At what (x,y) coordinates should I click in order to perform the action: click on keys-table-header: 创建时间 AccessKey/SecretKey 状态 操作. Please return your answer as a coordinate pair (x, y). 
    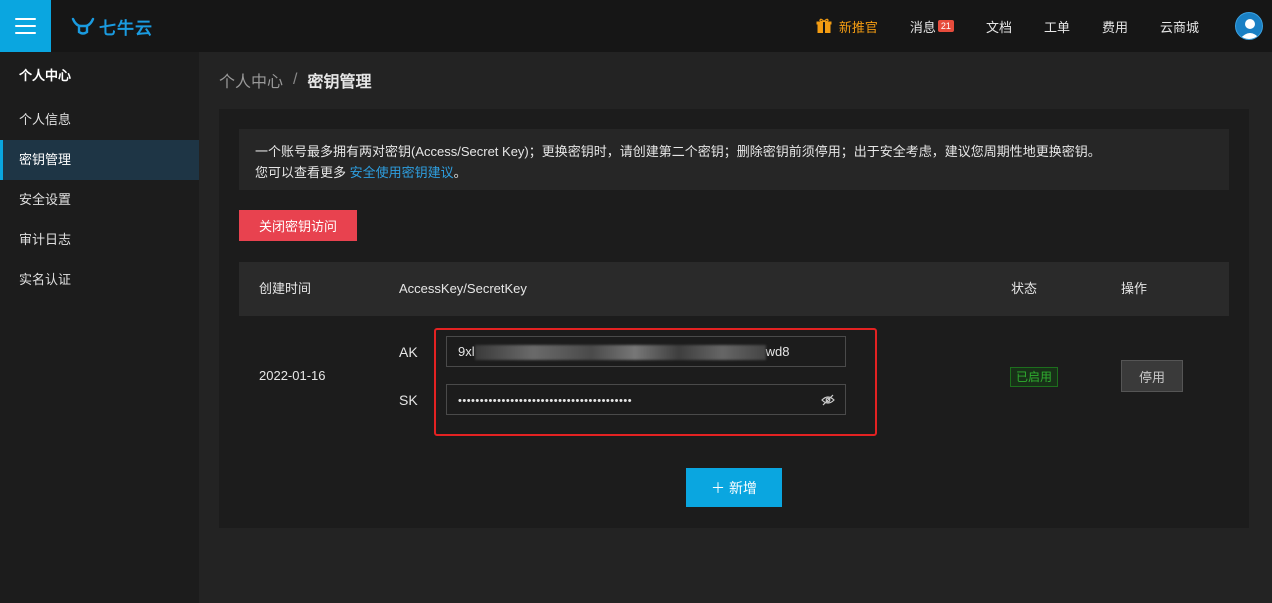
    Looking at the image, I should click on (734, 289).